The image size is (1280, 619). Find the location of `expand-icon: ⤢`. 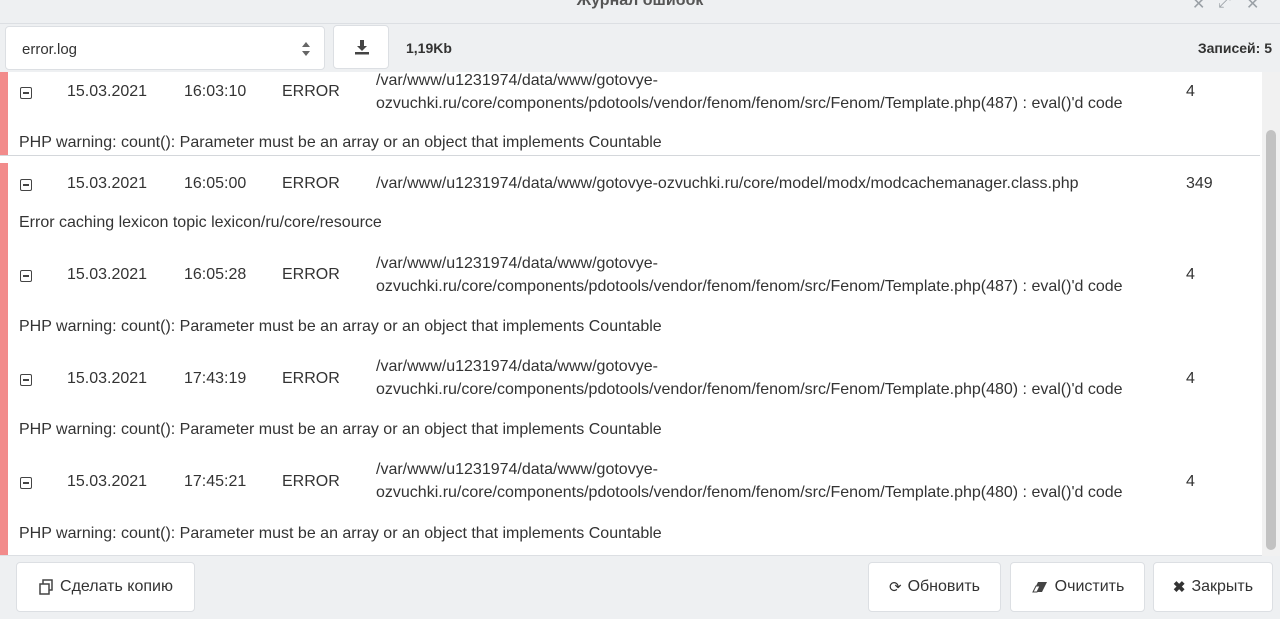

expand-icon: ⤢ is located at coordinates (1224, 6).